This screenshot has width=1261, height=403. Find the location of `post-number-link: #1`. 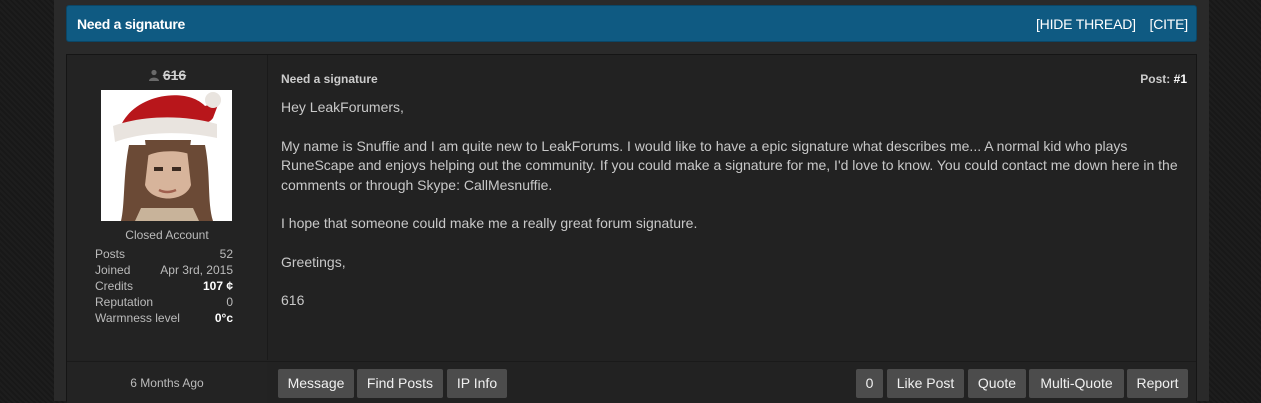

post-number-link: #1 is located at coordinates (1180, 79).